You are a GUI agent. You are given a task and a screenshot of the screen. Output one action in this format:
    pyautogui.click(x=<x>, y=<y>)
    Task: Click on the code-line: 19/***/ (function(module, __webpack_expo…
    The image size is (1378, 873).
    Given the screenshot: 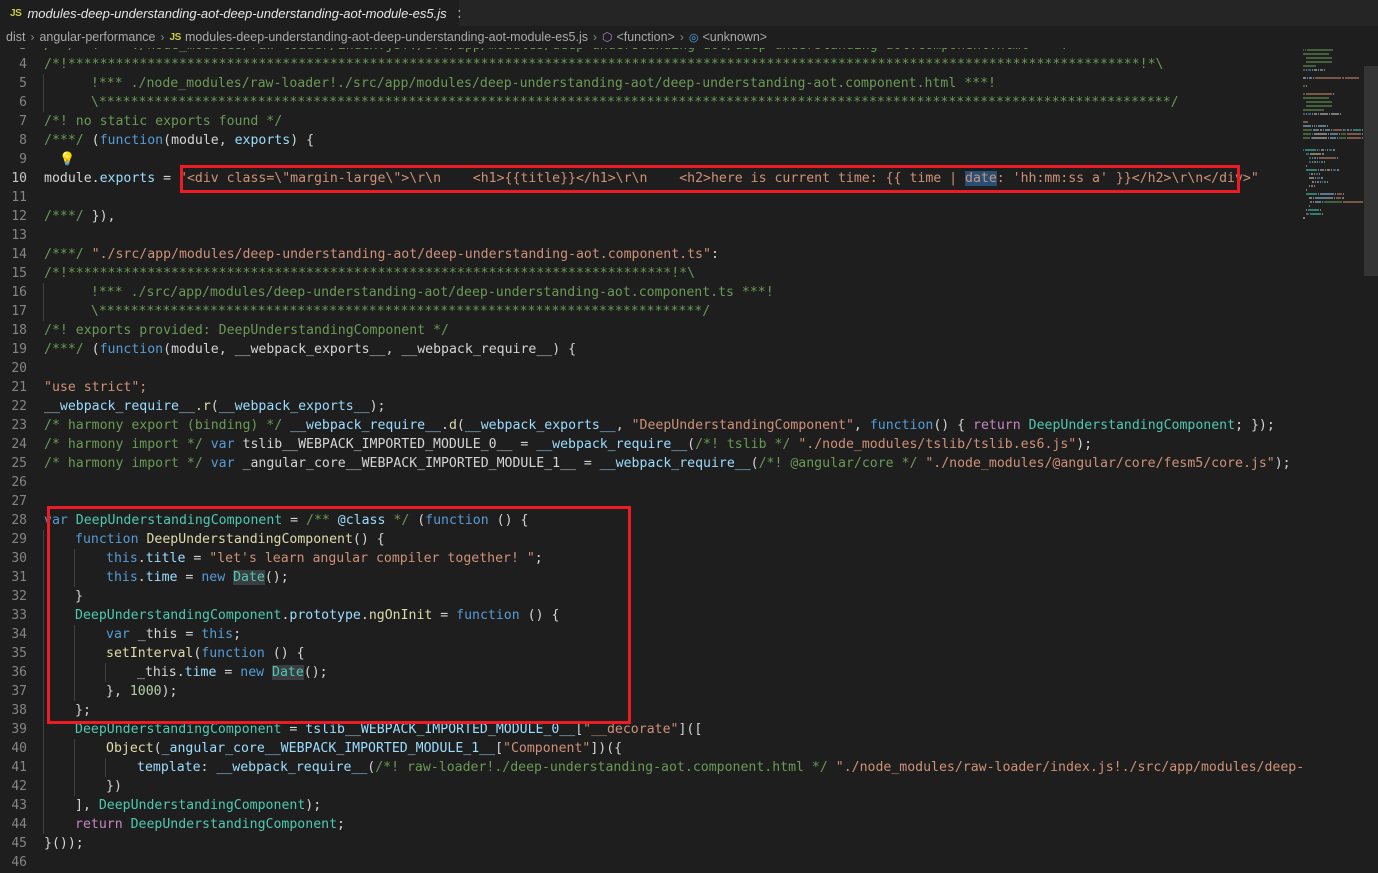 What is the action you would take?
    pyautogui.click(x=689, y=349)
    